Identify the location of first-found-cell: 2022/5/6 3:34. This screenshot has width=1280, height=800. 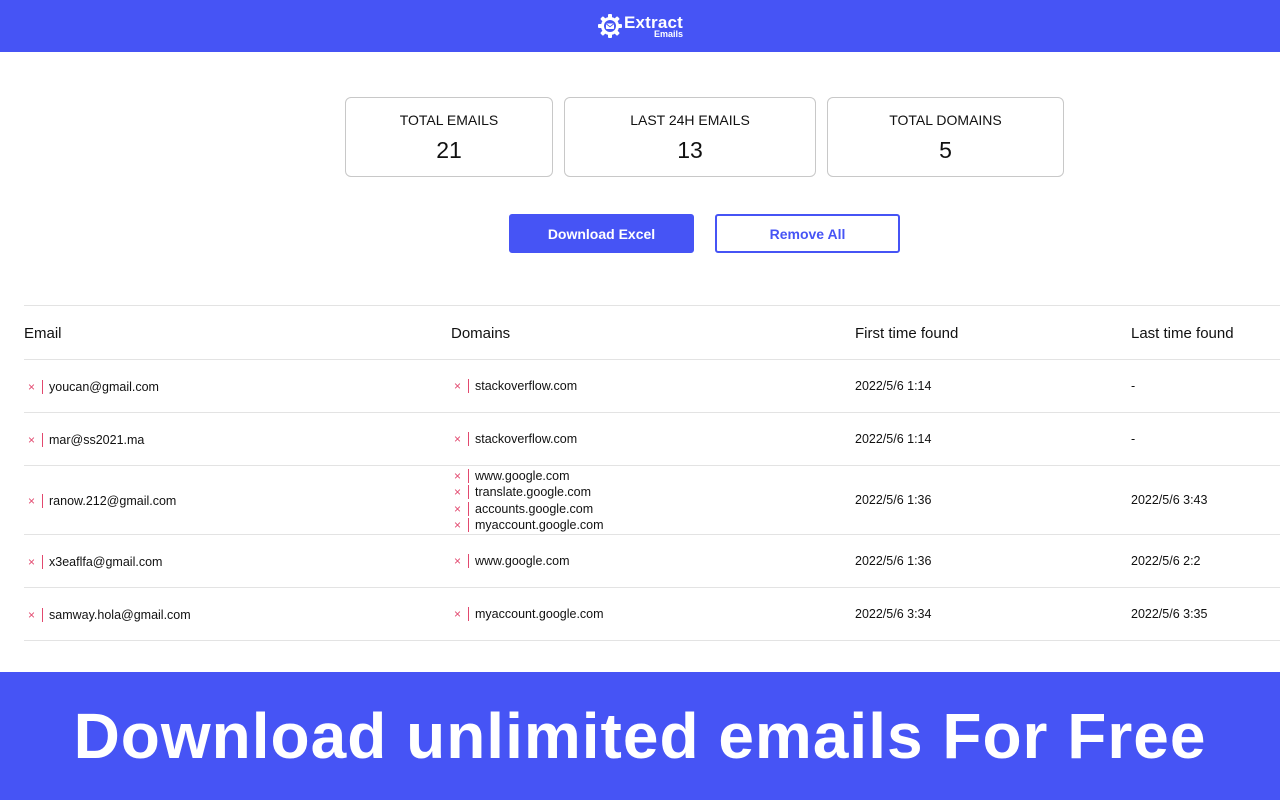
(893, 613).